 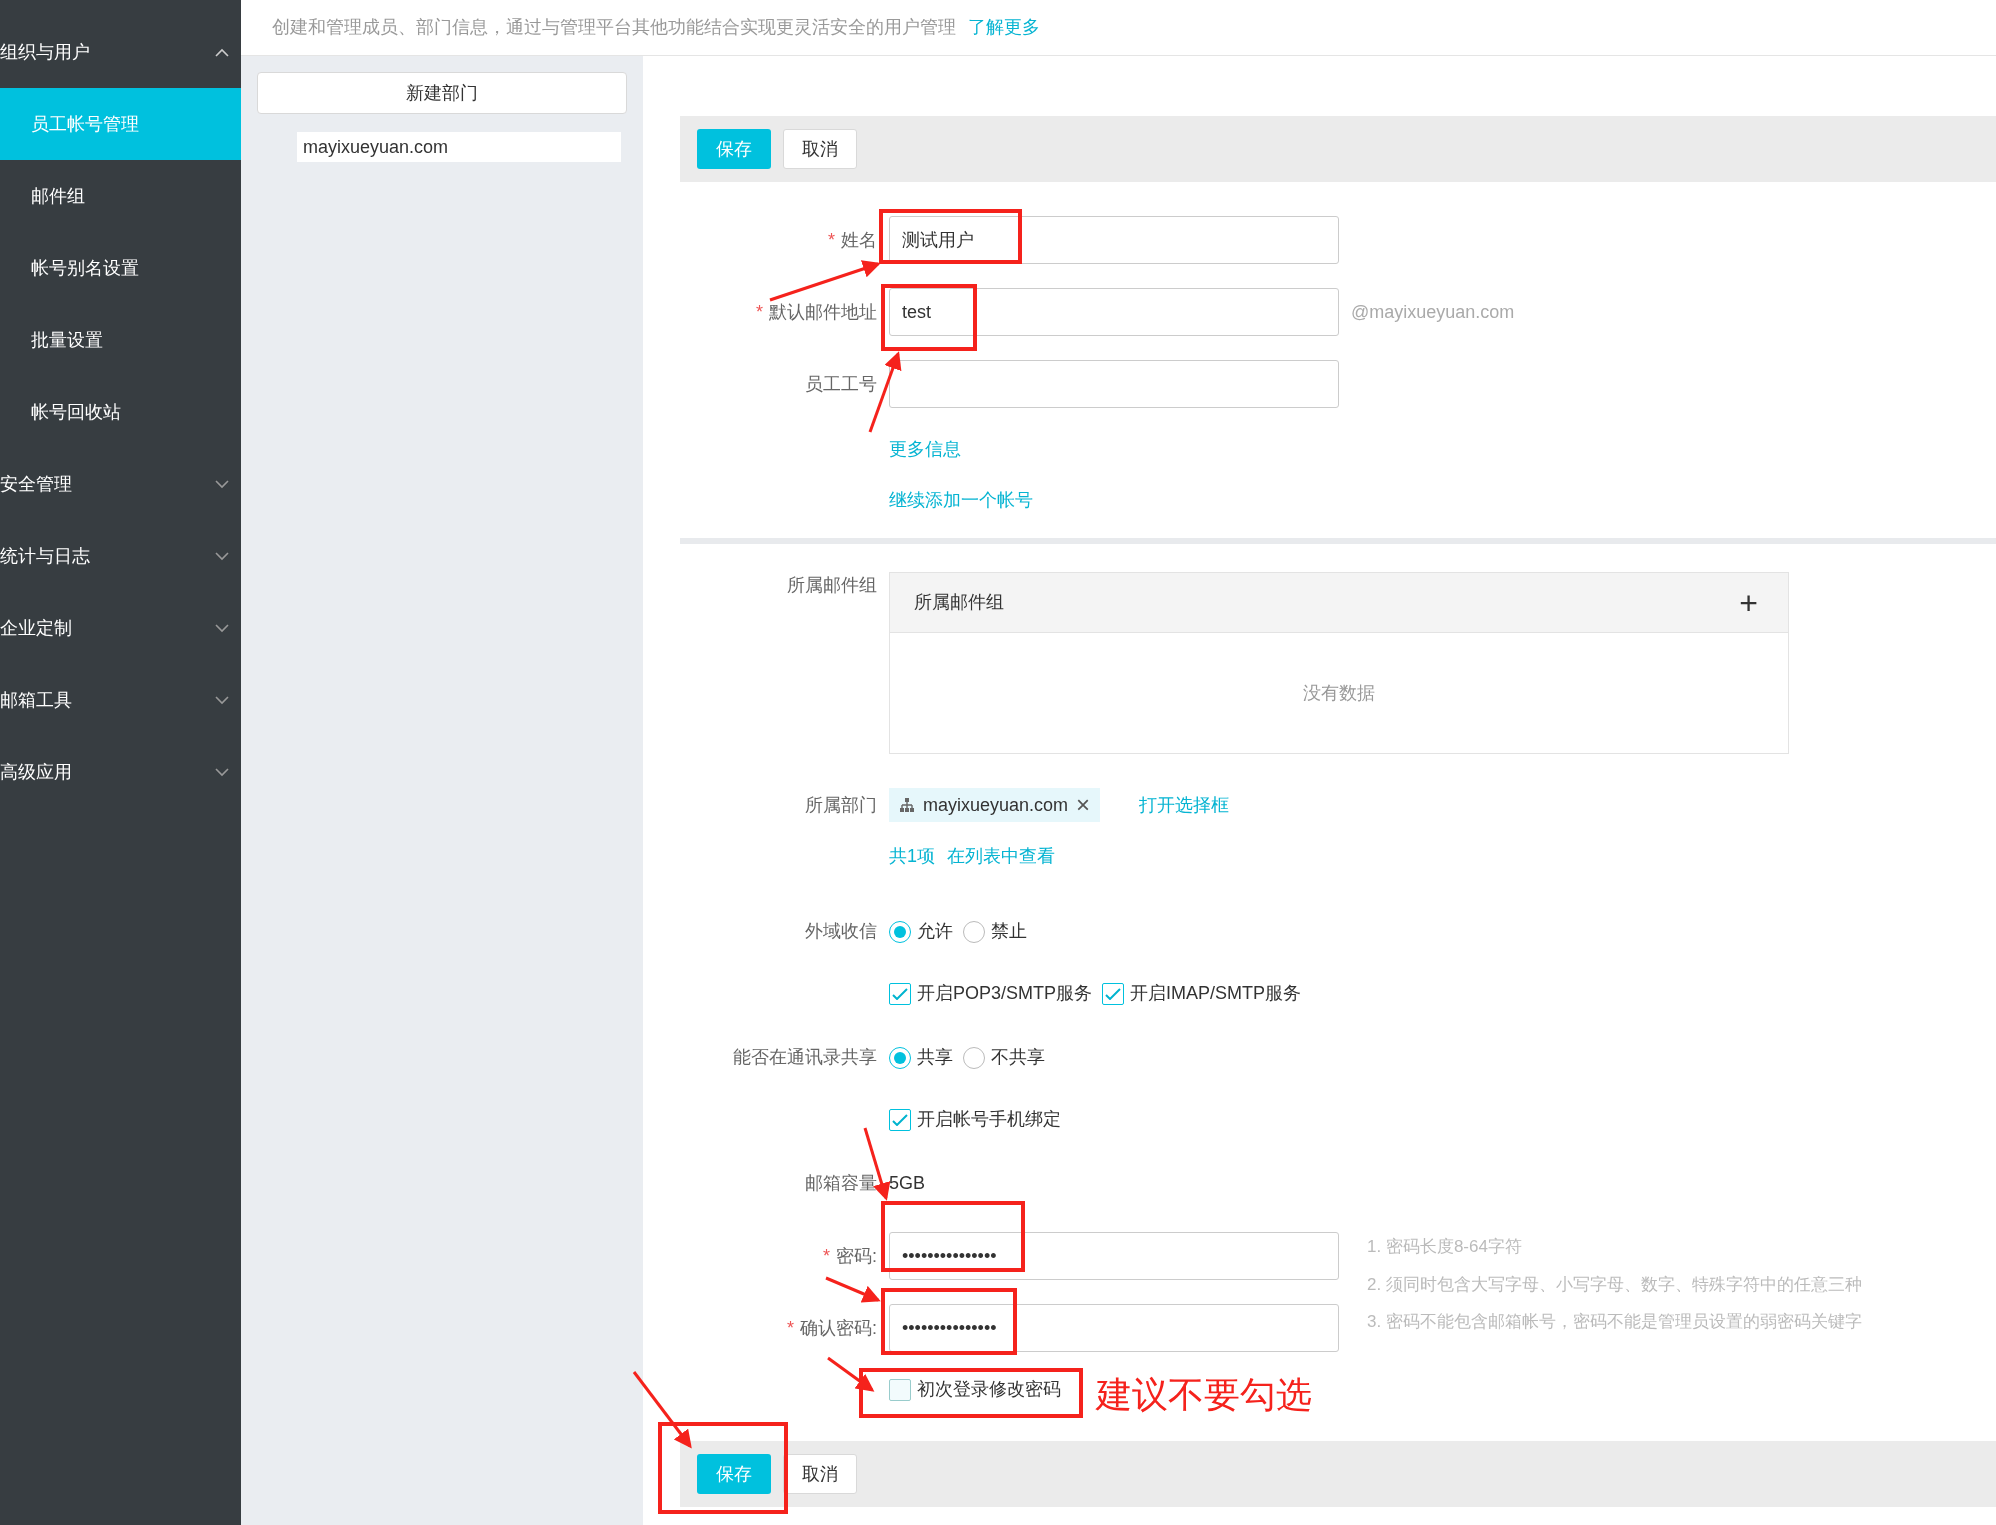 I want to click on sidebar-group: 邮箱工具, so click(x=36, y=700).